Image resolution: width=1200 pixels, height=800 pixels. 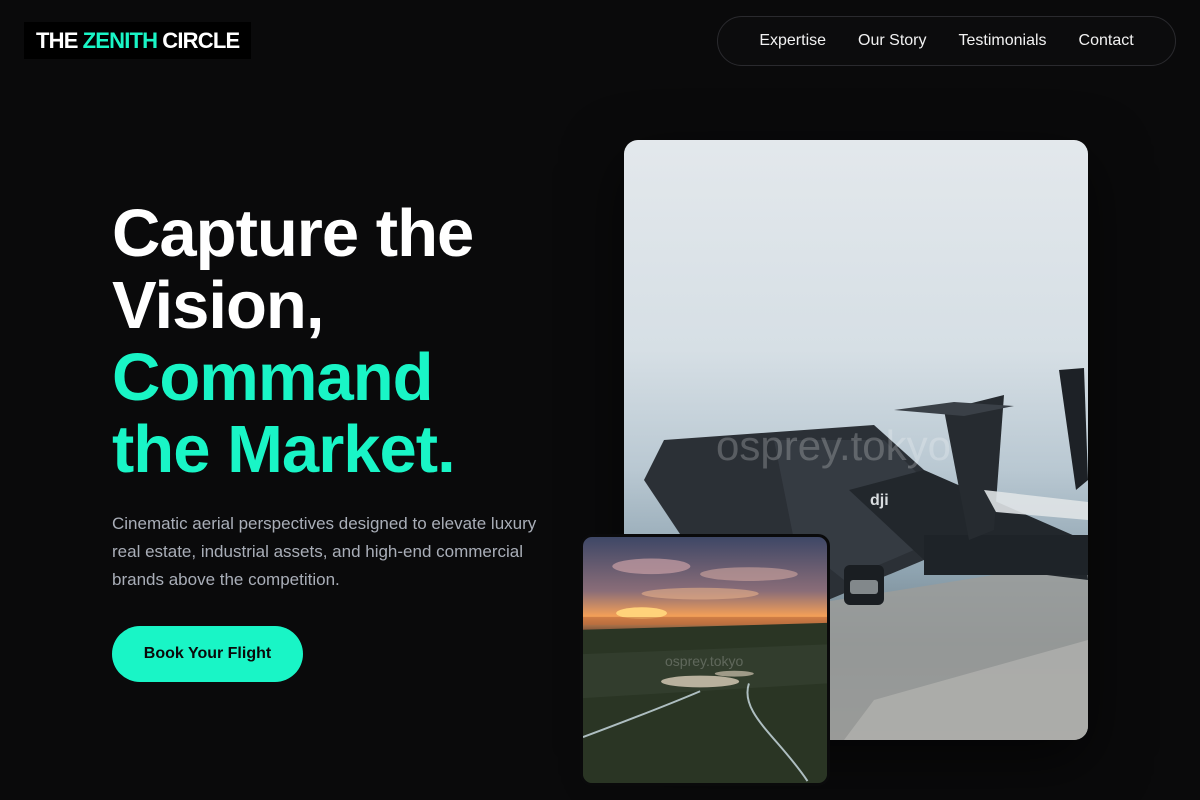 What do you see at coordinates (273, 377) in the screenshot?
I see `headline-line-3: Command` at bounding box center [273, 377].